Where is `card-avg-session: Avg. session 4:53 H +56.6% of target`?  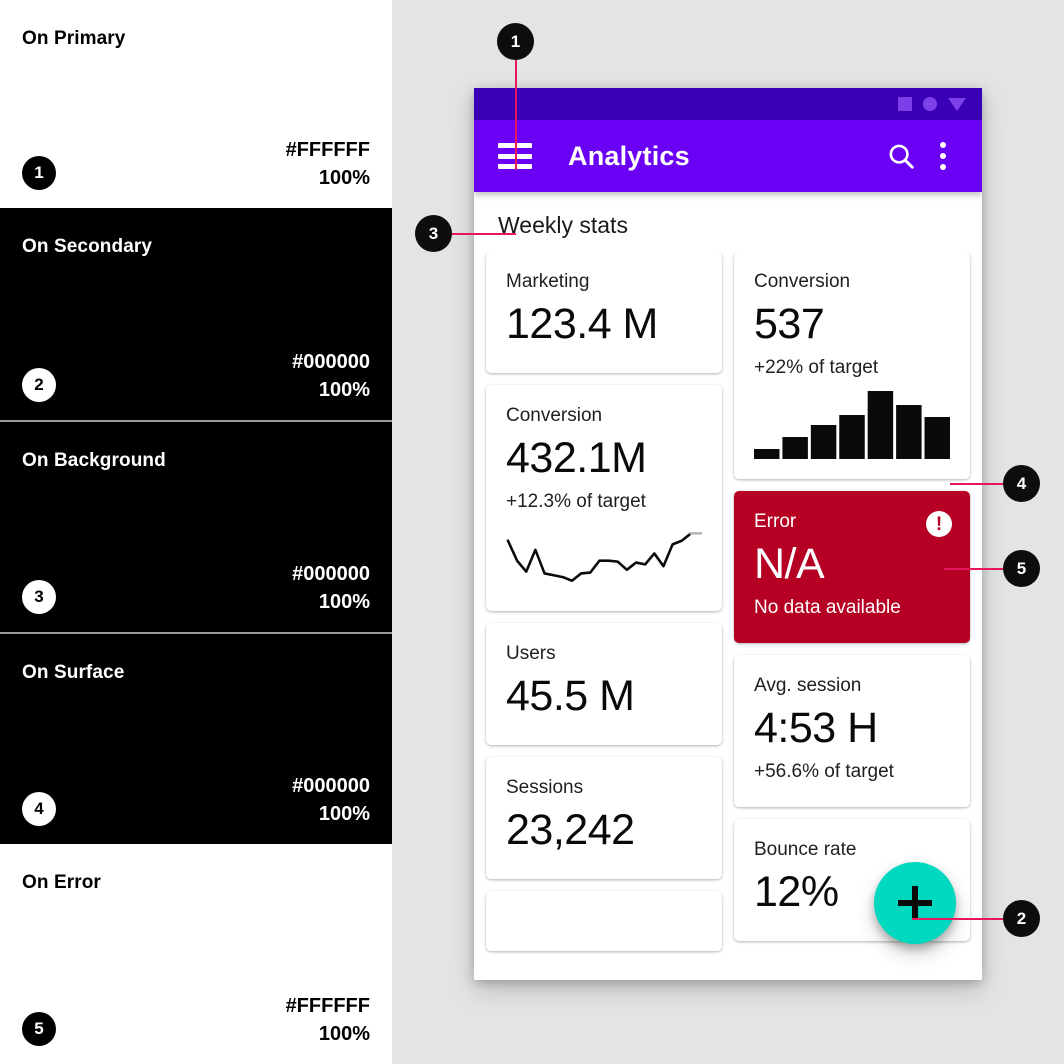 card-avg-session: Avg. session 4:53 H +56.6% of target is located at coordinates (852, 731).